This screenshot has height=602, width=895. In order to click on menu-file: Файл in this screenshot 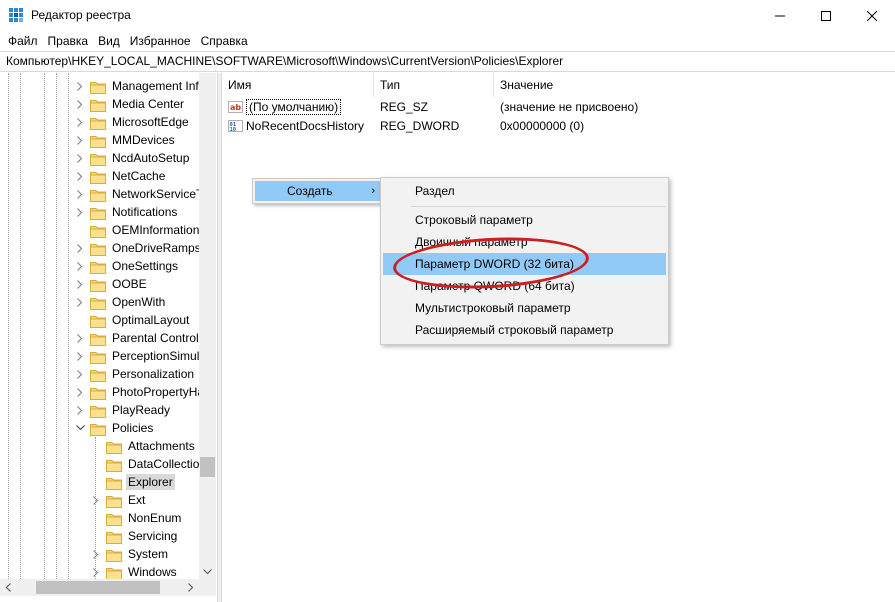, I will do `click(23, 41)`.